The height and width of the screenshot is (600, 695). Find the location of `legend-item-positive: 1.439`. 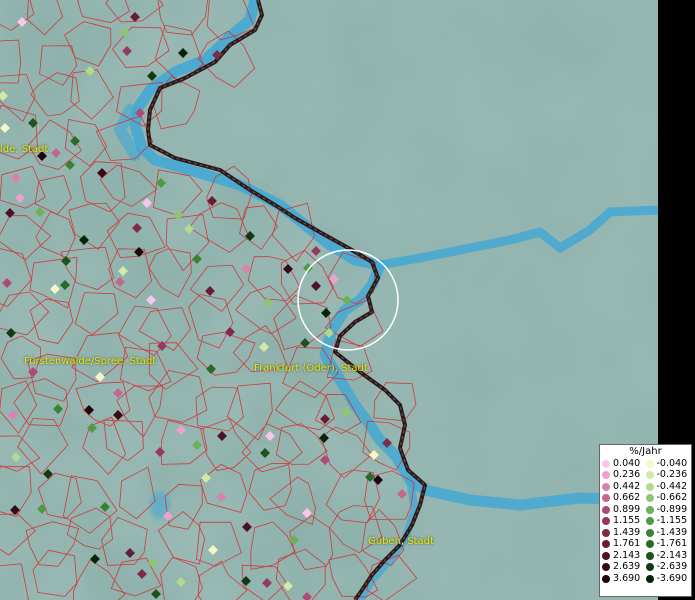

legend-item-positive: 1.439 is located at coordinates (624, 533).